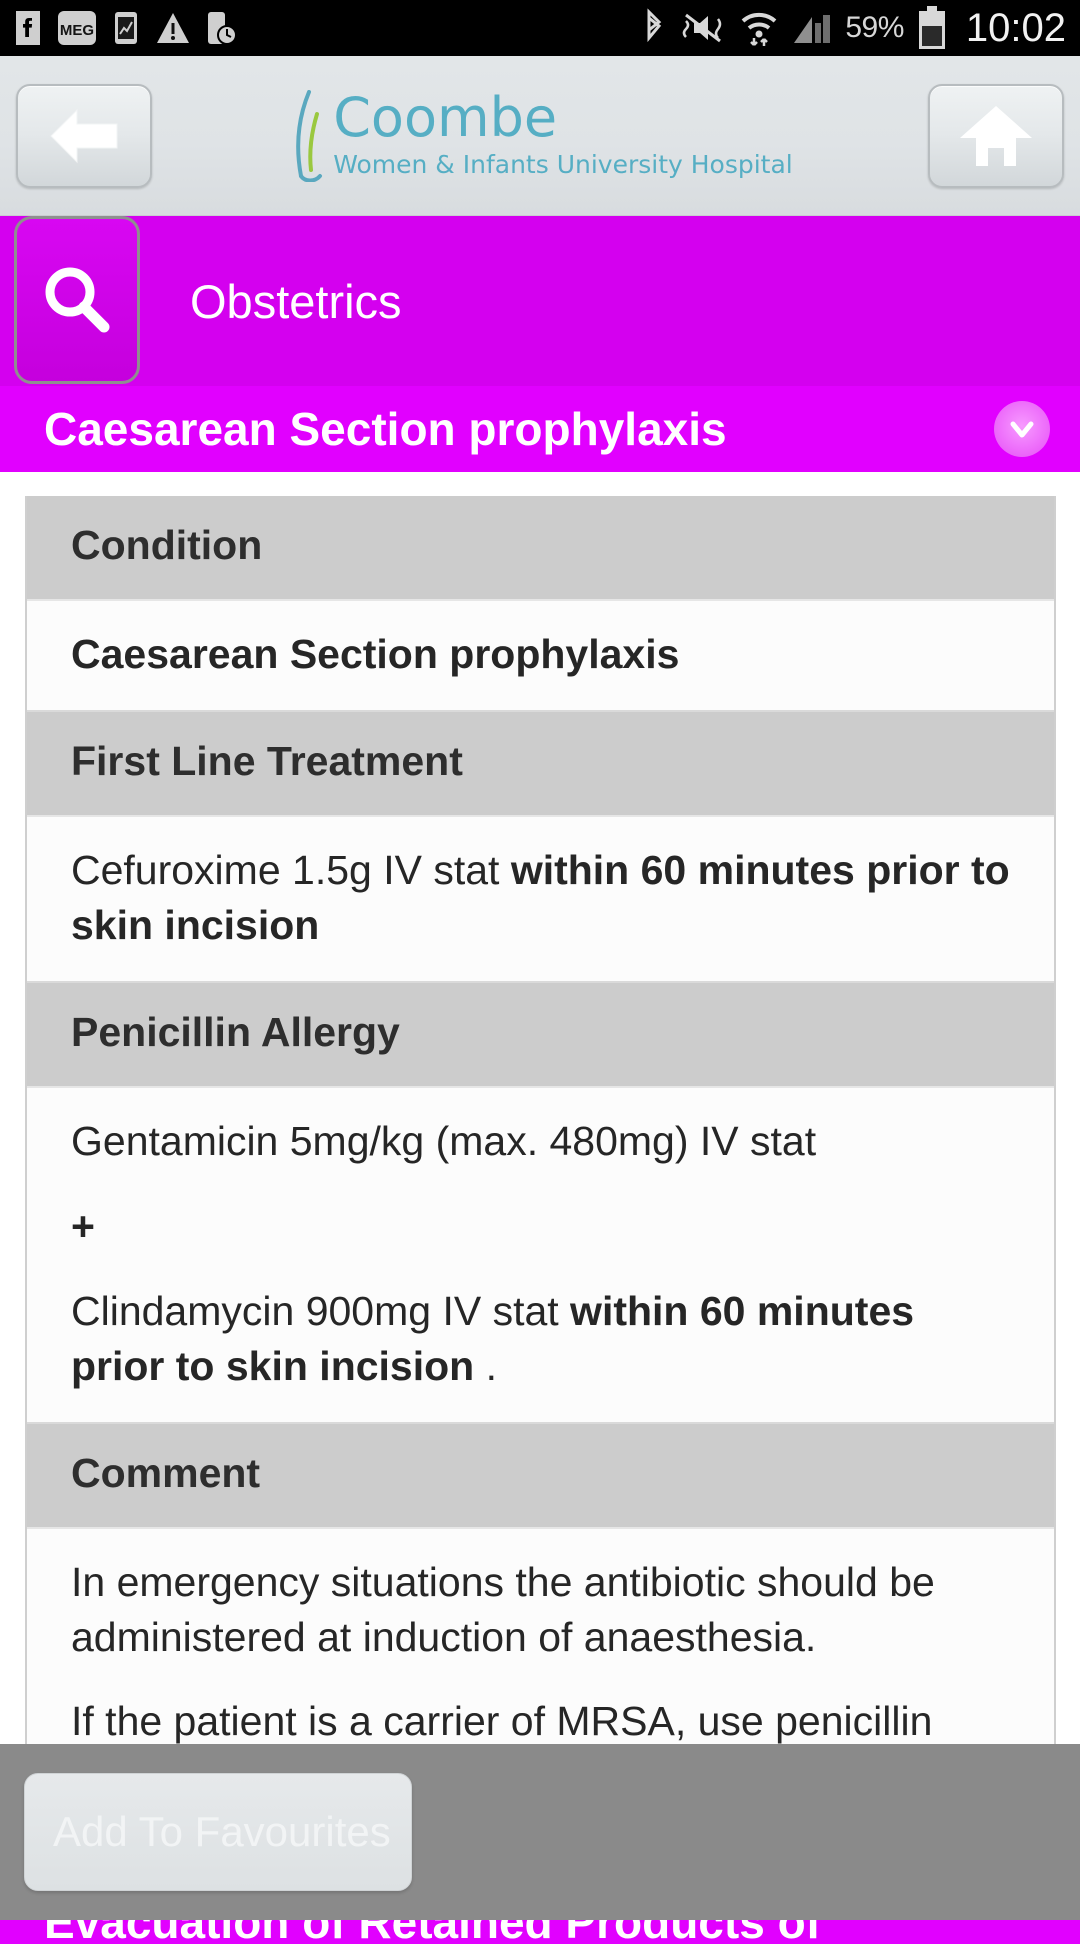  What do you see at coordinates (702, 28) in the screenshot?
I see `mute-vibrate-icon` at bounding box center [702, 28].